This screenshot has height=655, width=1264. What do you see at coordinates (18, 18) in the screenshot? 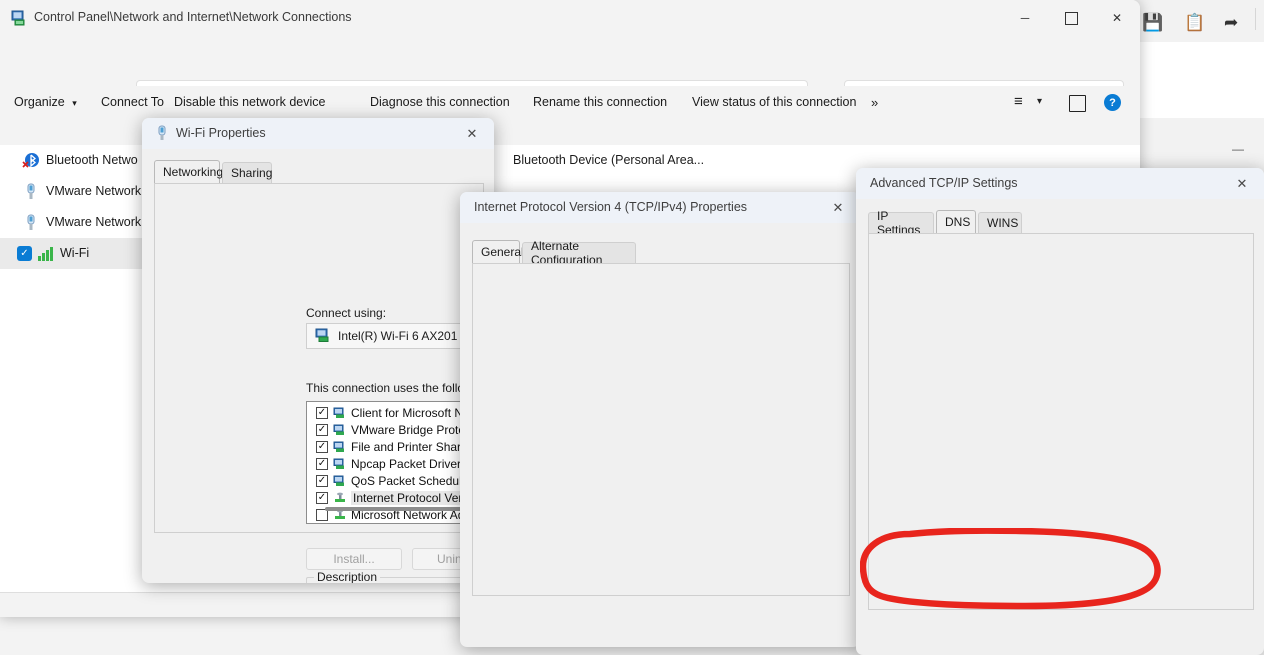
I see `network-connections-icon` at bounding box center [18, 18].